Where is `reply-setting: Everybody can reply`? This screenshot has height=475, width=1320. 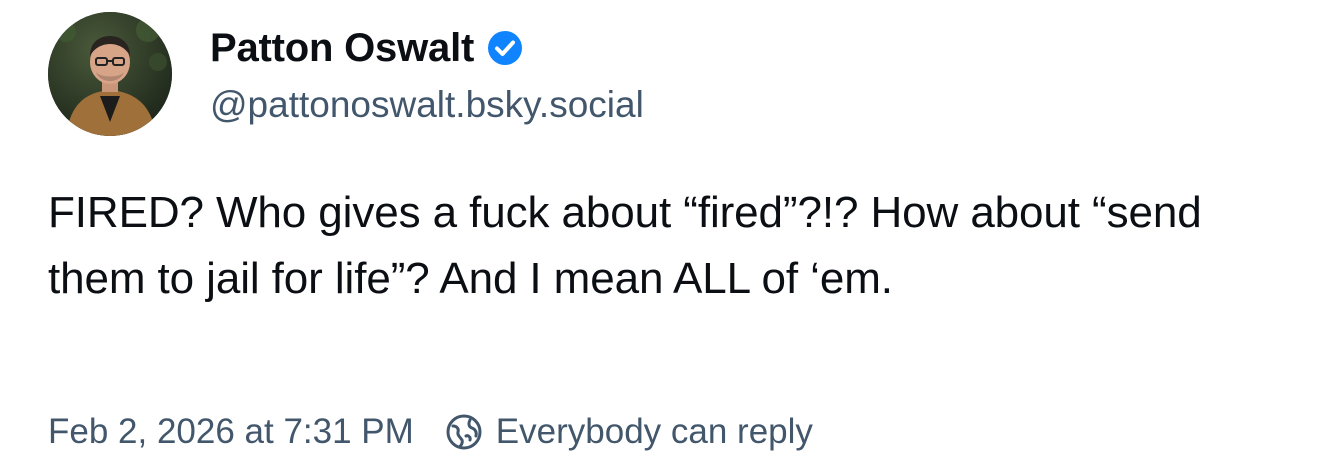 reply-setting: Everybody can reply is located at coordinates (628, 432).